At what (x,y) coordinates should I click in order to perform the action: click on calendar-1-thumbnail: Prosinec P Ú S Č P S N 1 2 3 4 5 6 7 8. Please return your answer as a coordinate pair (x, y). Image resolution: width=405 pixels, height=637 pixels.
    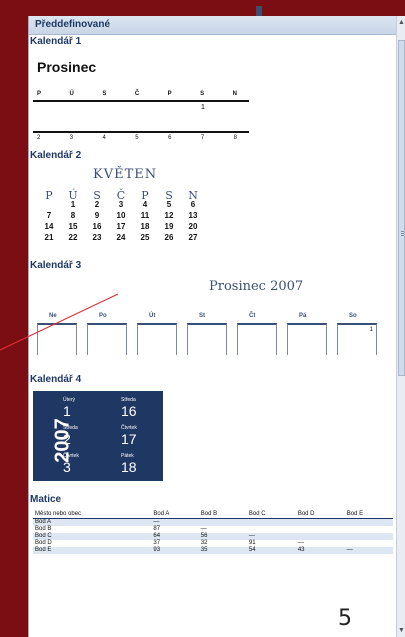
    Looking at the image, I should click on (213, 97).